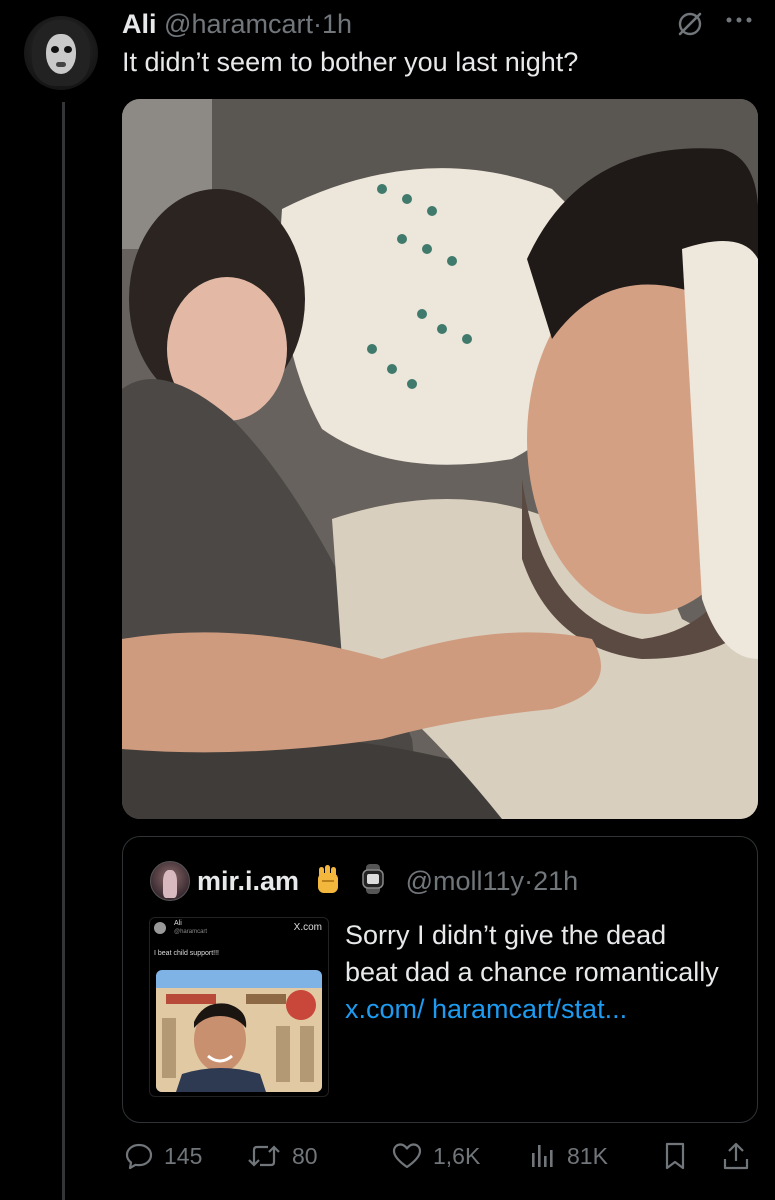  What do you see at coordinates (675, 1156) in the screenshot?
I see `bookmark-icon` at bounding box center [675, 1156].